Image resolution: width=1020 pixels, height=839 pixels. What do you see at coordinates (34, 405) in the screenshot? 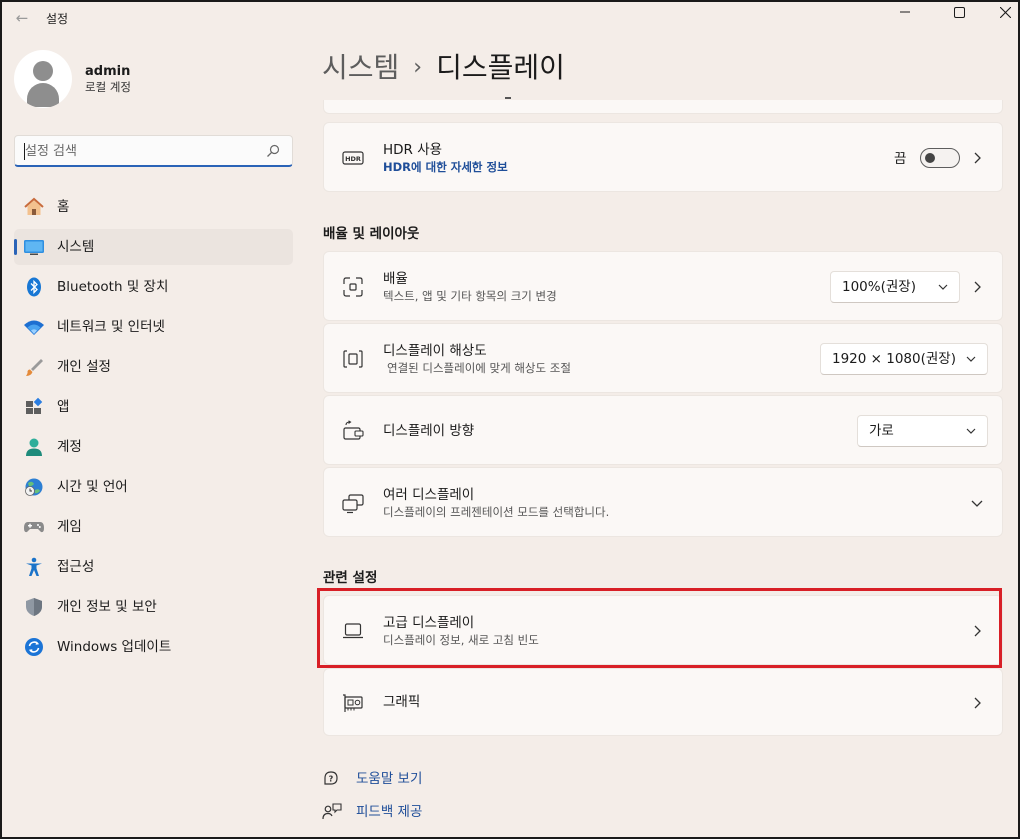
I see `apps-icon` at bounding box center [34, 405].